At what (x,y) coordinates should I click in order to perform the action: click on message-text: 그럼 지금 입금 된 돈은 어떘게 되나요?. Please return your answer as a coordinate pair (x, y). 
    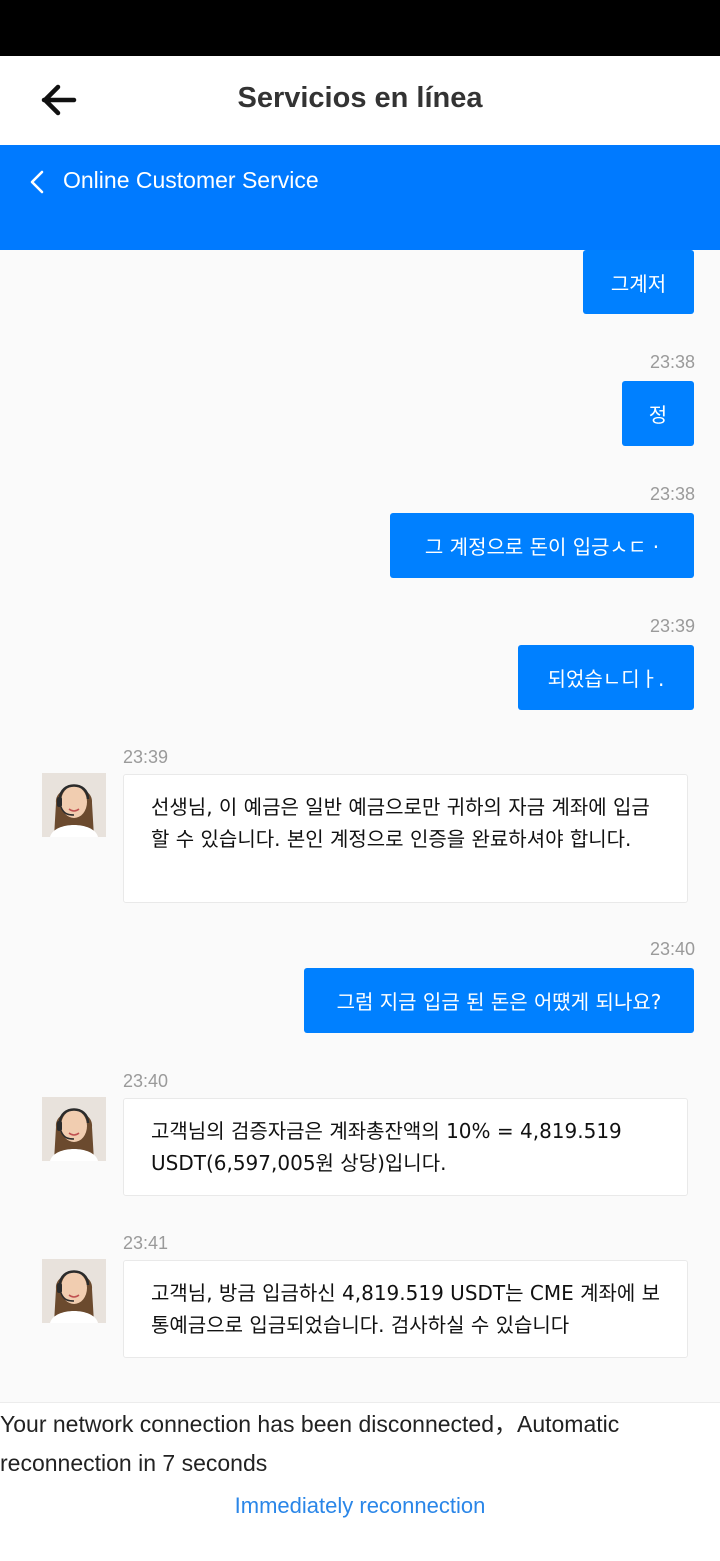
    Looking at the image, I should click on (499, 1002).